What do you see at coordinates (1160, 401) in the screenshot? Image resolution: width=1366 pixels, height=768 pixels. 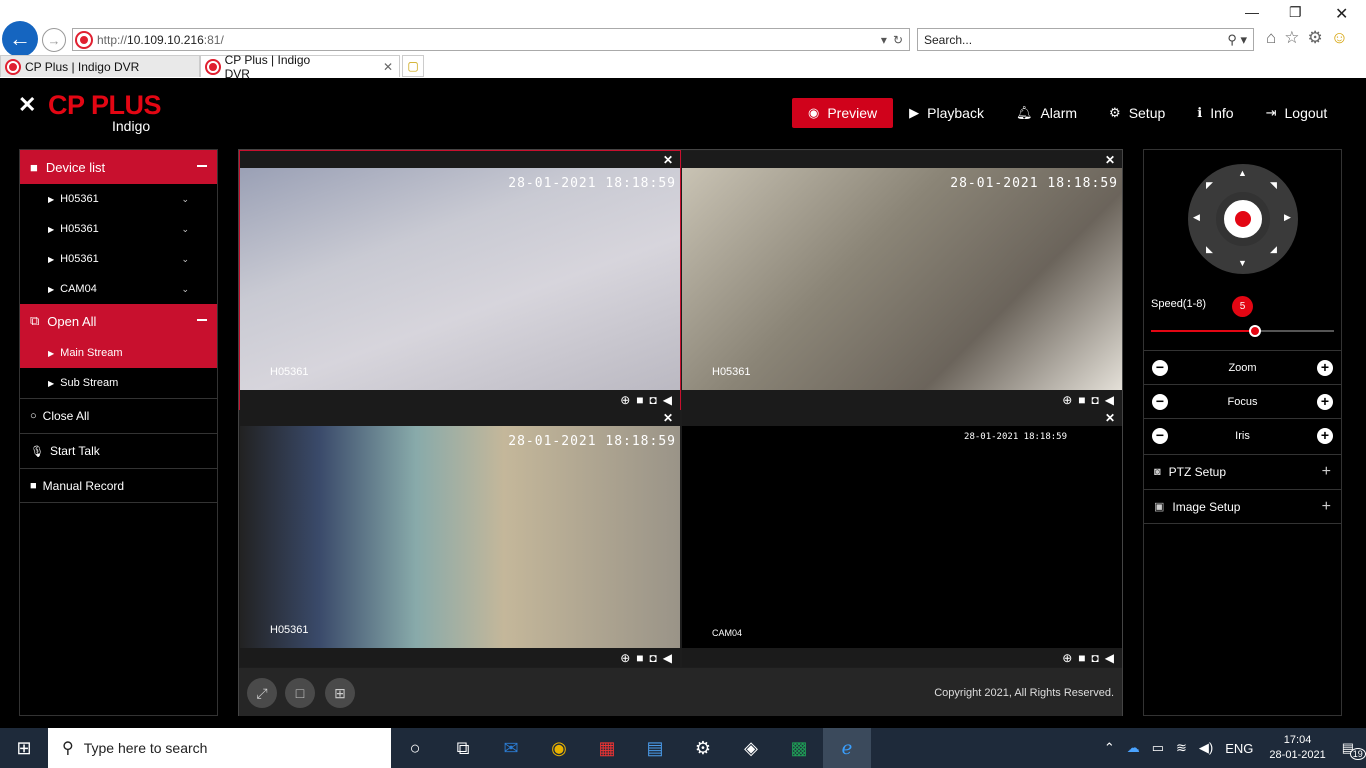 I see `focus-minus-icon: −` at bounding box center [1160, 401].